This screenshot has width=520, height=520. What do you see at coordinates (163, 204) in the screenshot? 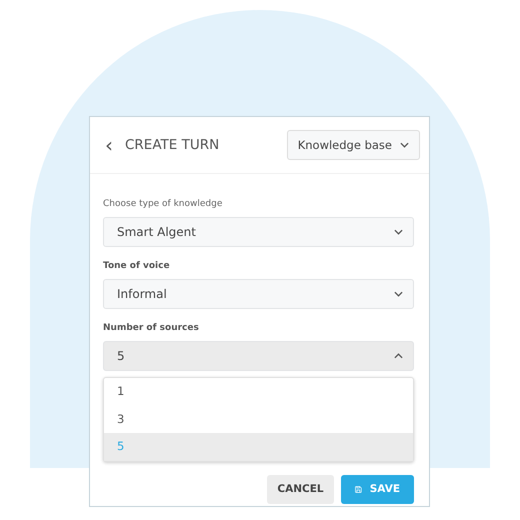
I see `field-label: Choose type of knowledge` at bounding box center [163, 204].